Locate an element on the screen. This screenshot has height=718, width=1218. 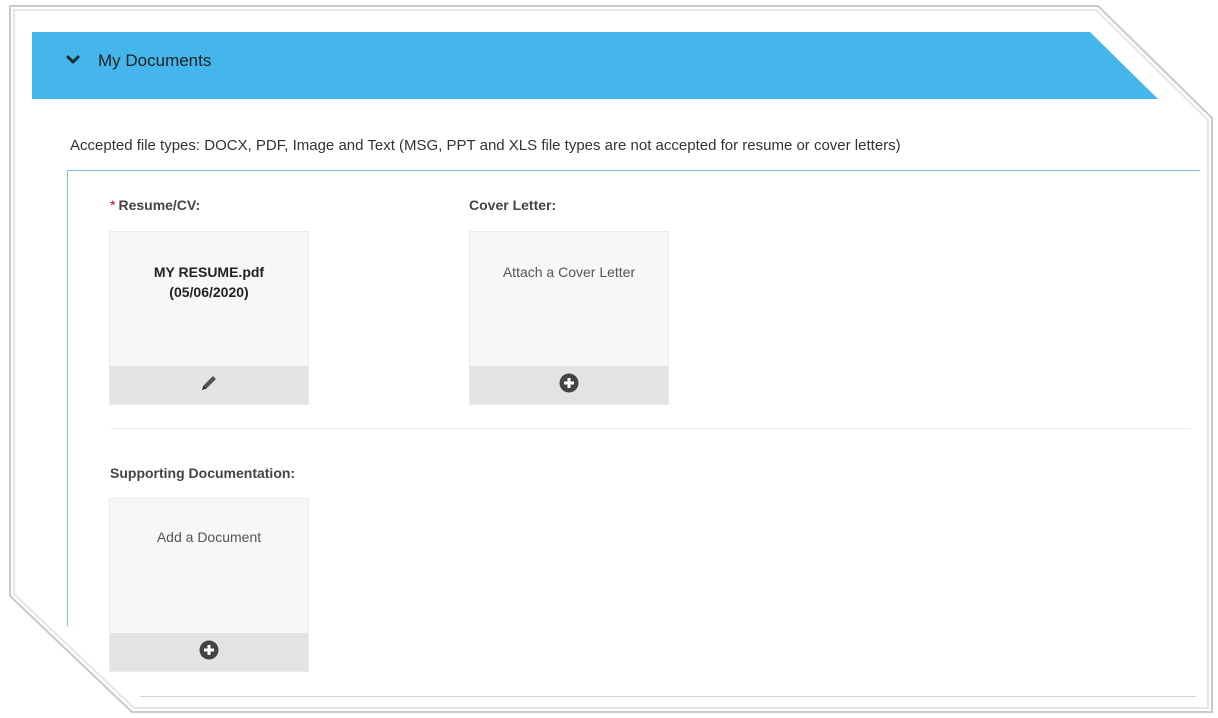
cover-letter-prompt: Attach a Cover Letter is located at coordinates (569, 272).